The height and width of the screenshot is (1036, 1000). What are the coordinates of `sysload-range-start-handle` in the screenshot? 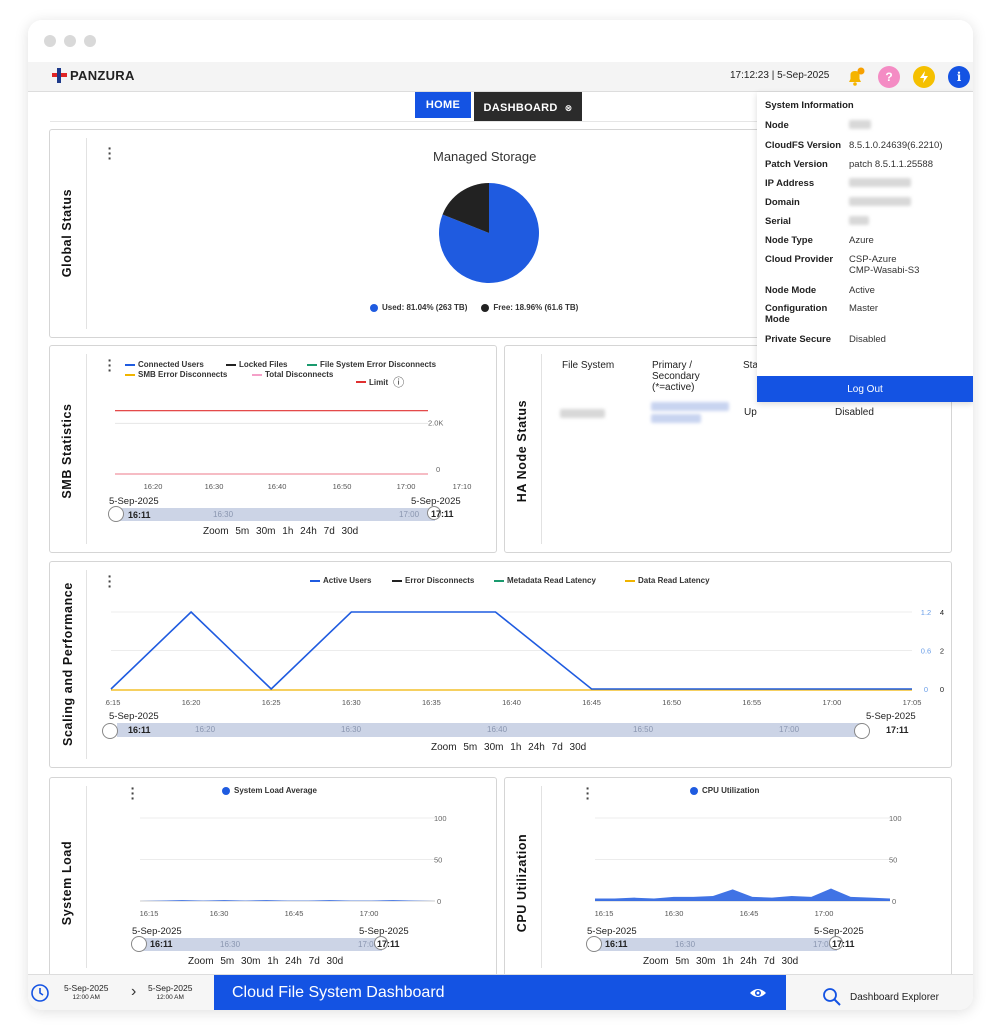 It's located at (139, 944).